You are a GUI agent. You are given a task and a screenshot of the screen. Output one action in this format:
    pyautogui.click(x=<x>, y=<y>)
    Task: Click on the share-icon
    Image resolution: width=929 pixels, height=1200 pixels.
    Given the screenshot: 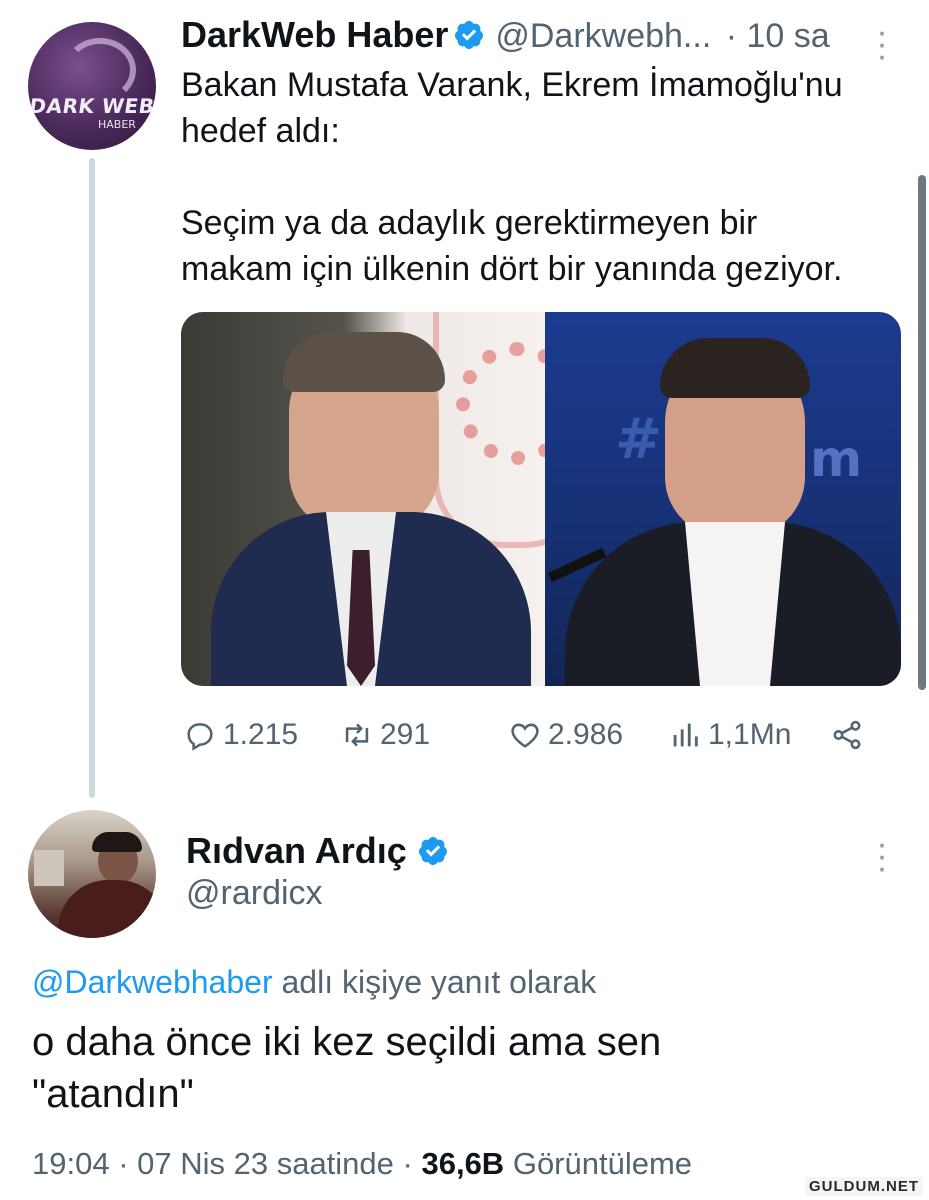 What is the action you would take?
    pyautogui.click(x=847, y=735)
    